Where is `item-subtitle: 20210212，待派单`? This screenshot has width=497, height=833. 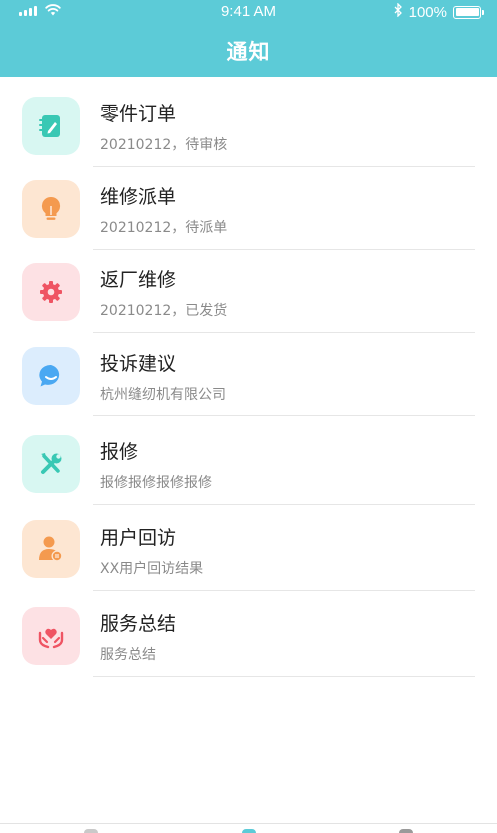
item-subtitle: 20210212，待派单 is located at coordinates (164, 228).